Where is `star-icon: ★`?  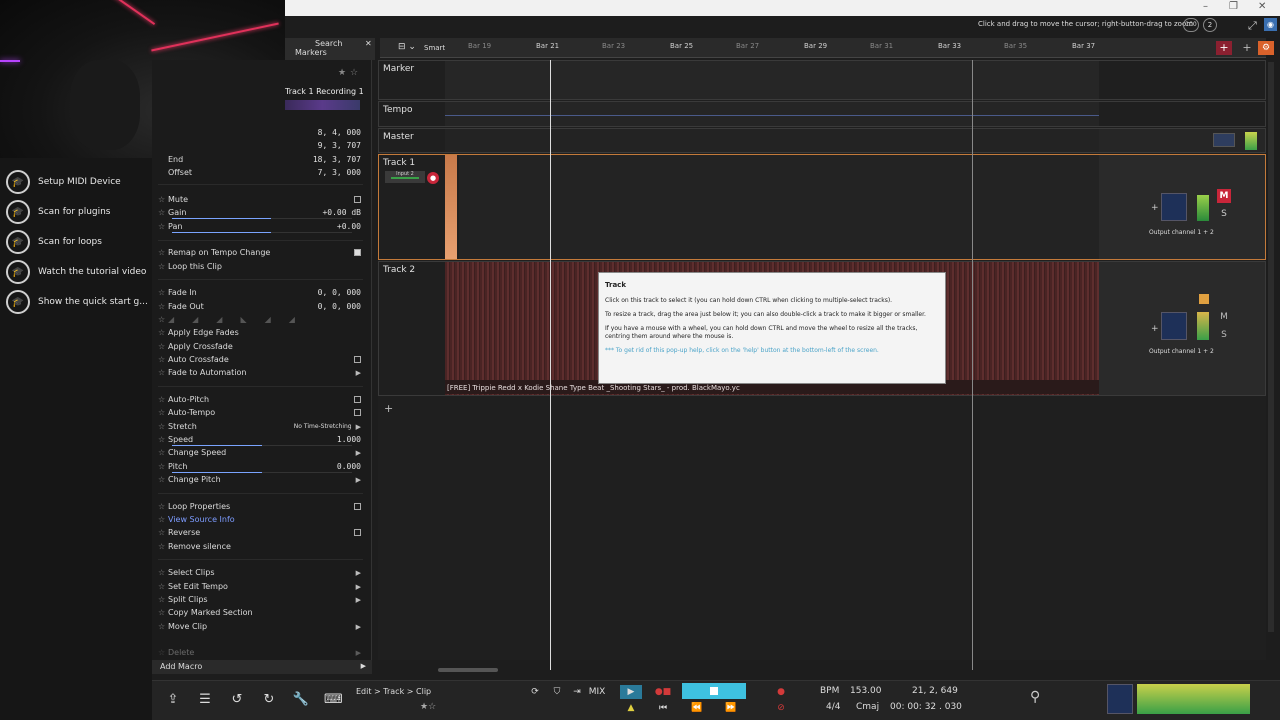
star-icon: ★ is located at coordinates (342, 73).